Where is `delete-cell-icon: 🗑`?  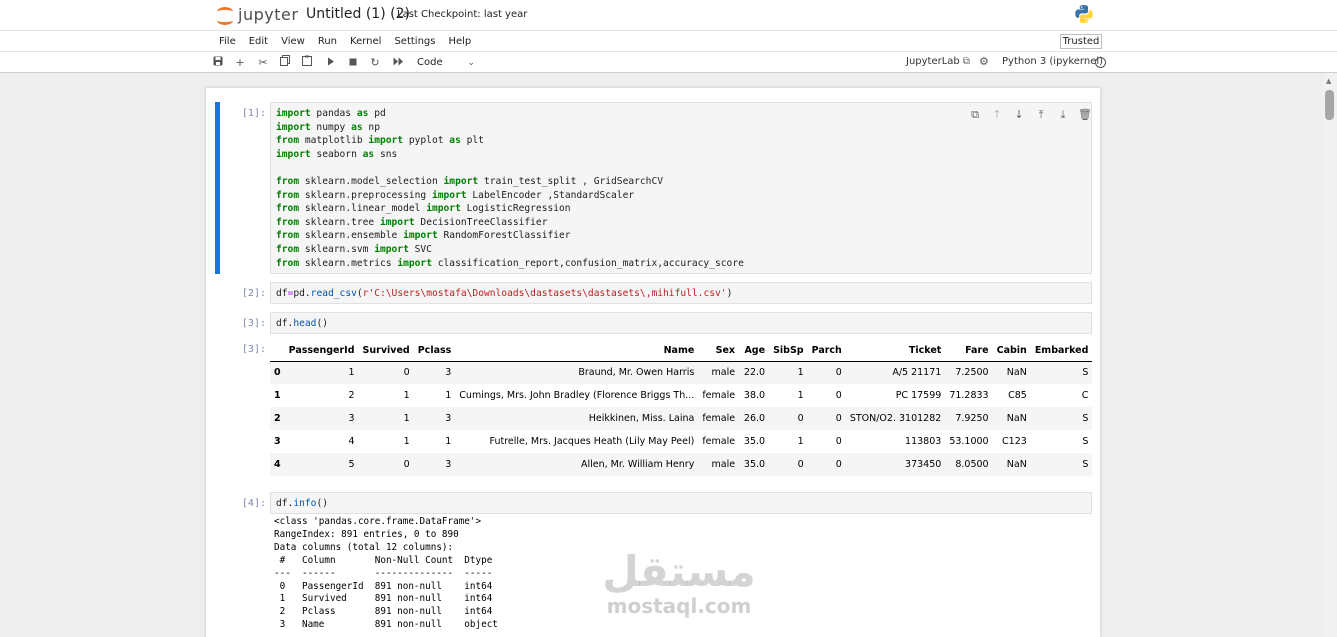
delete-cell-icon: 🗑 is located at coordinates (1085, 115).